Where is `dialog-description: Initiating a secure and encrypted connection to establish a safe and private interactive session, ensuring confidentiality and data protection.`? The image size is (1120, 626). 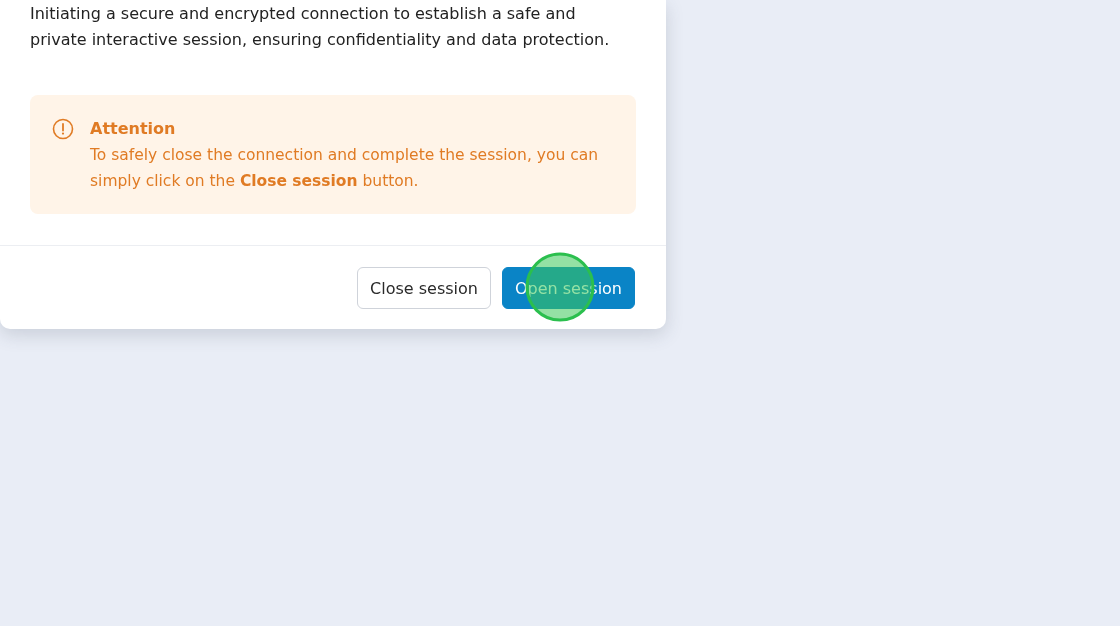 dialog-description: Initiating a secure and encrypted connection to establish a safe and private interactive session, ensuring confidentiality and data protection. is located at coordinates (320, 27).